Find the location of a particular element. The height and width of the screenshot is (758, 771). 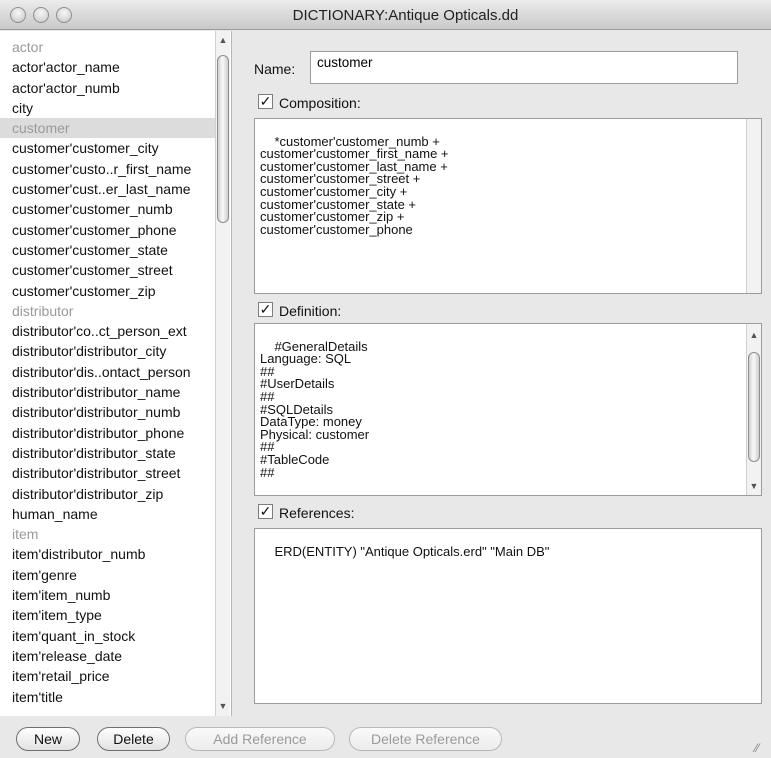

list-item: distributor'distributor_phone is located at coordinates (108, 433).